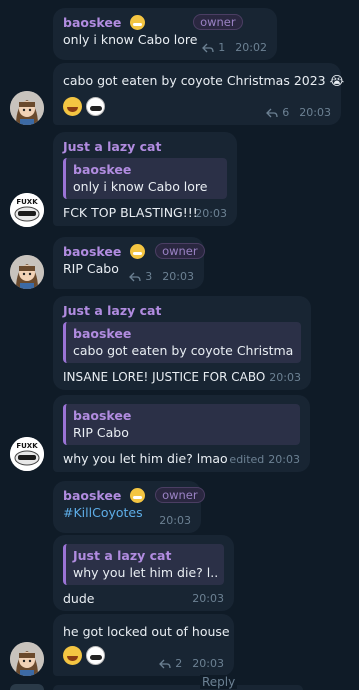 This screenshot has height=690, width=359. I want to click on reply-count: 1, so click(221, 47).